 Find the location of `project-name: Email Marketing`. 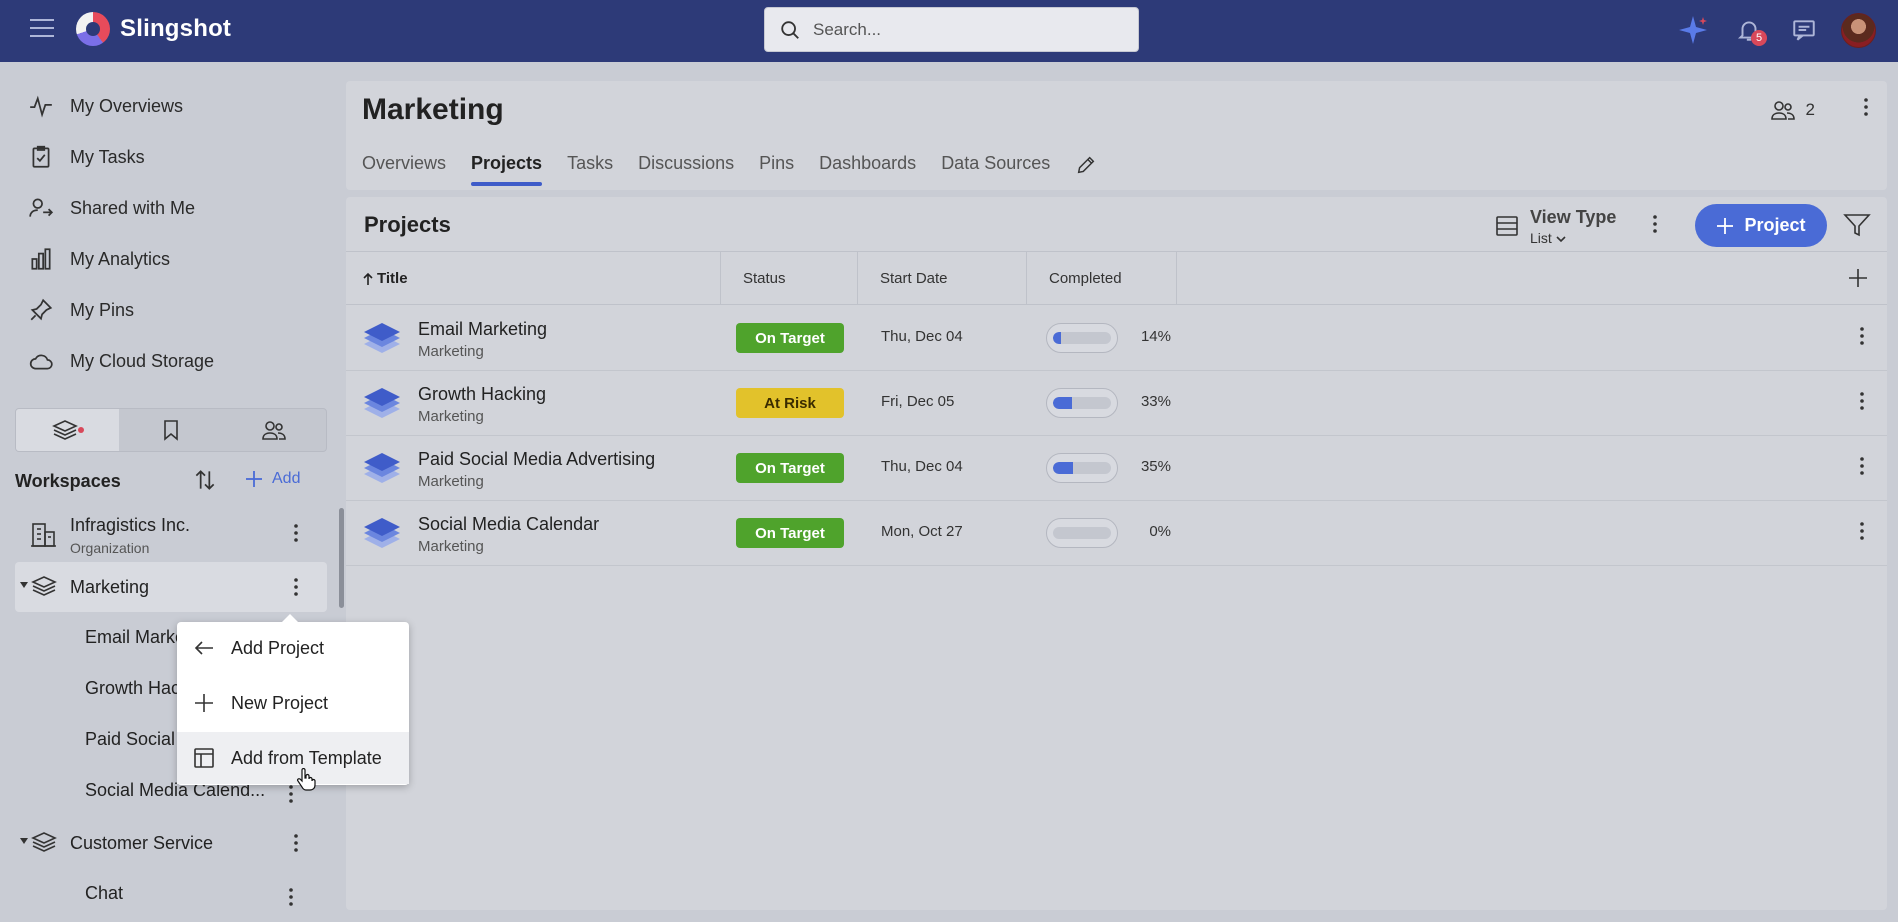

project-name: Email Marketing is located at coordinates (482, 329).